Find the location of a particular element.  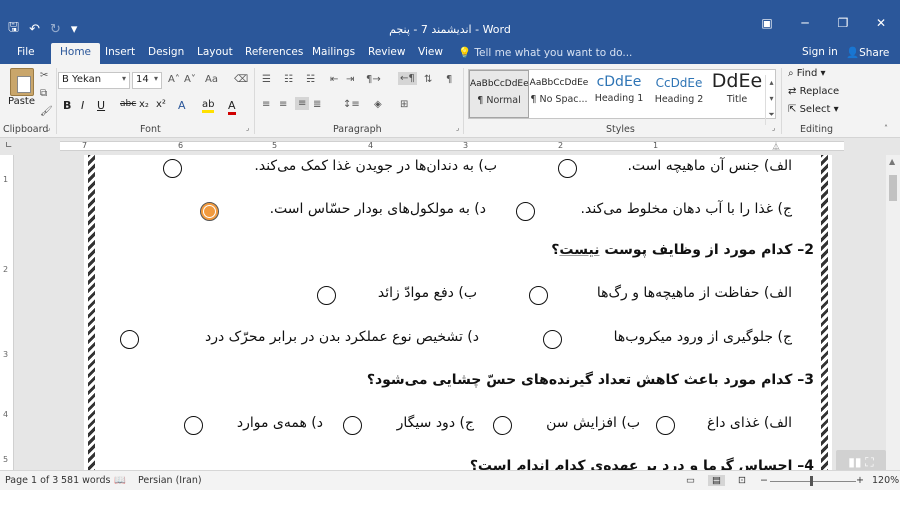

page-count: Page 1 of 3 is located at coordinates (31, 480).